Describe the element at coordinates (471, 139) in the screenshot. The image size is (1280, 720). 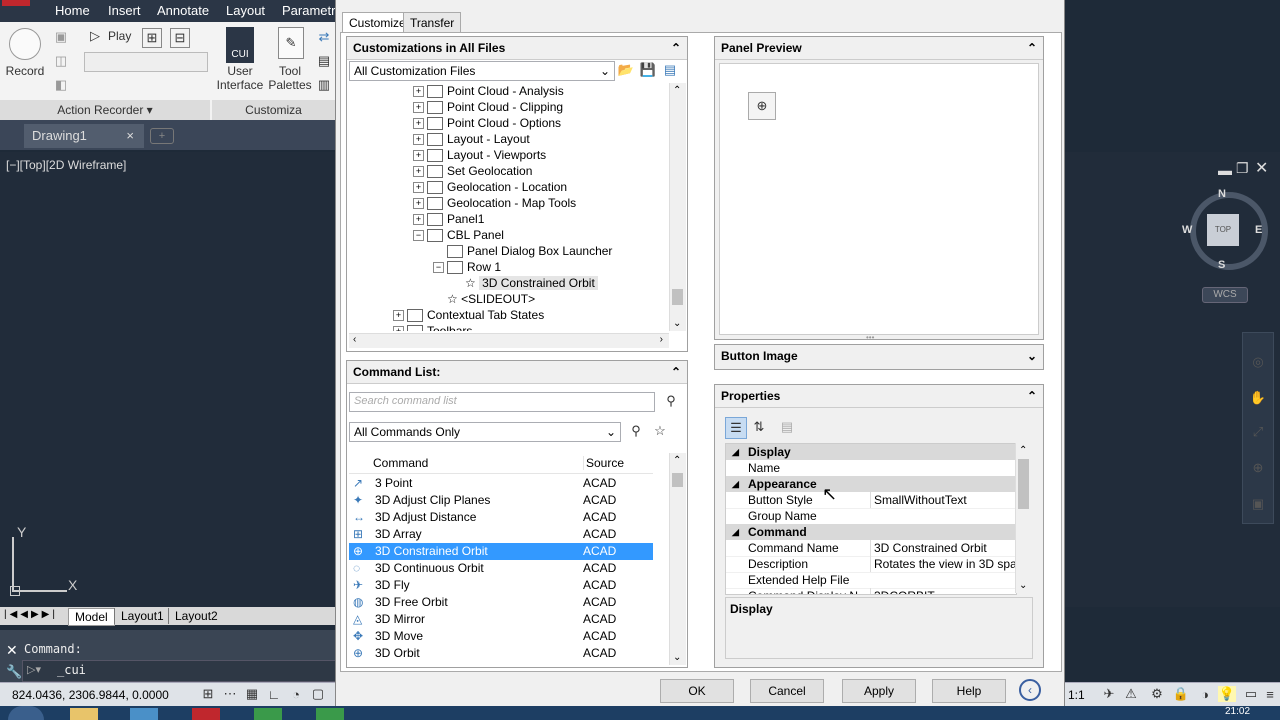
I see `tree-node: + Layout - Layout` at that location.